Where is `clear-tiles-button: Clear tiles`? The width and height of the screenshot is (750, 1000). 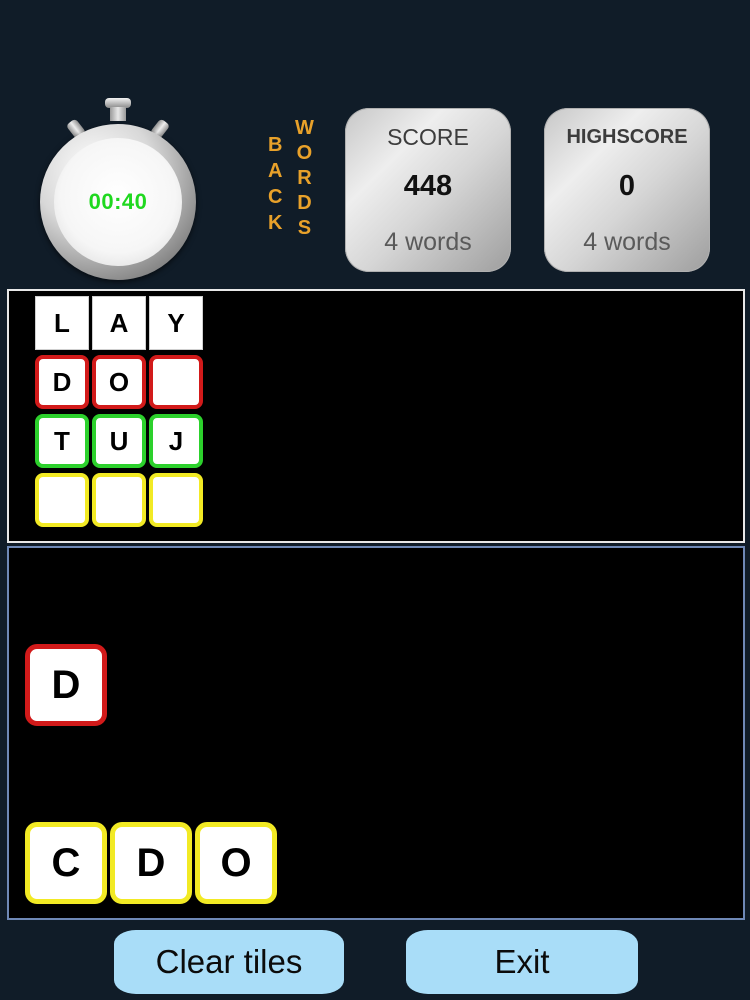
clear-tiles-button: Clear tiles is located at coordinates (229, 962).